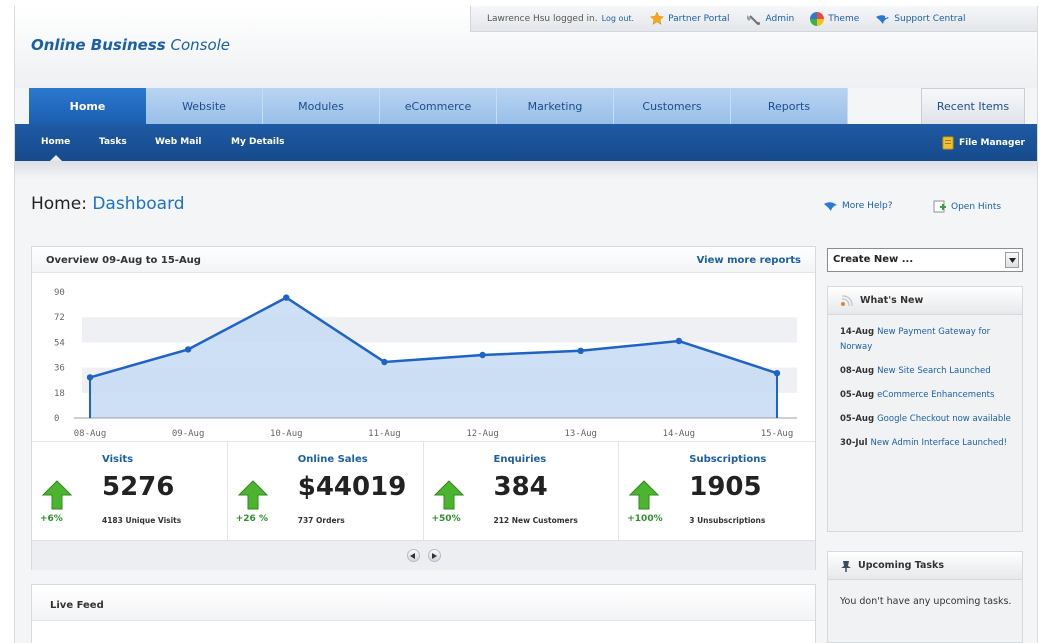 The width and height of the screenshot is (1054, 643). I want to click on stat-change: +6%, so click(51, 519).